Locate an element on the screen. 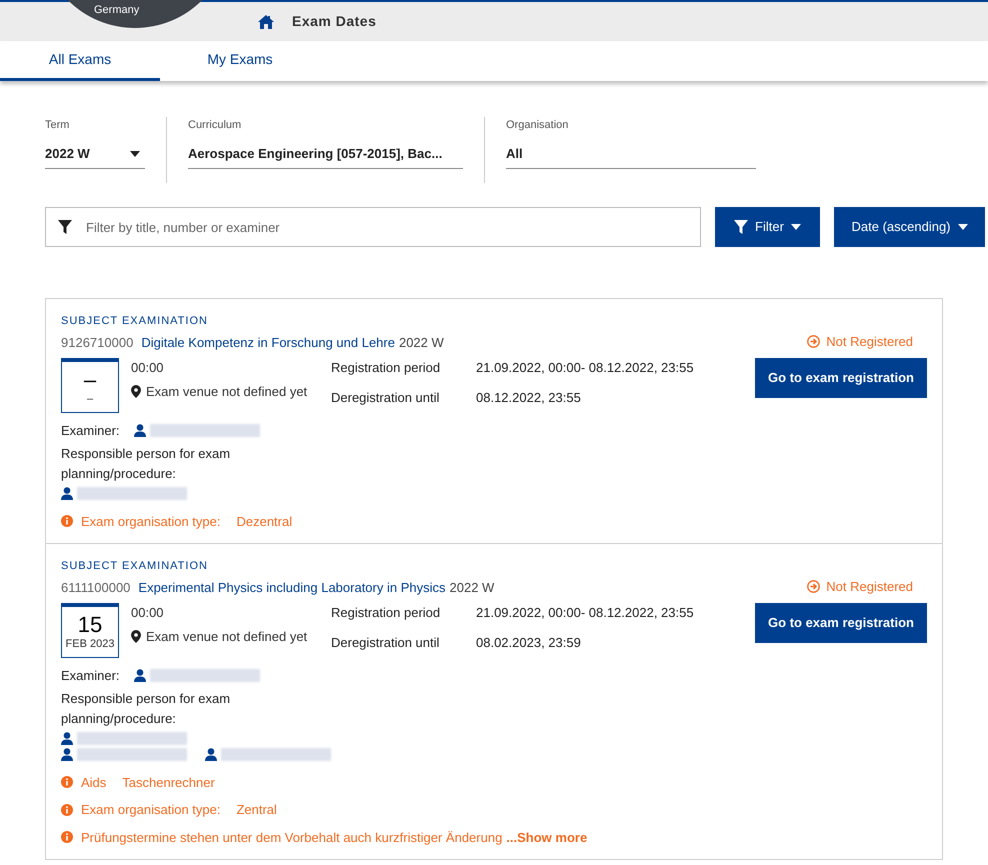 This screenshot has width=988, height=865. page-title: Exam Dates is located at coordinates (334, 21).